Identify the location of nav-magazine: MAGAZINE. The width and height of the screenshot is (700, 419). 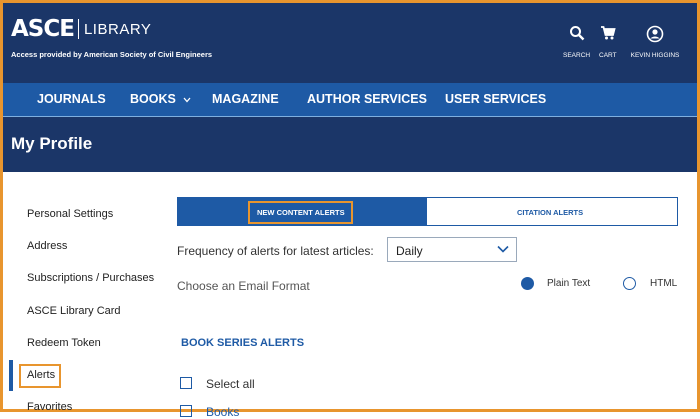
(245, 99).